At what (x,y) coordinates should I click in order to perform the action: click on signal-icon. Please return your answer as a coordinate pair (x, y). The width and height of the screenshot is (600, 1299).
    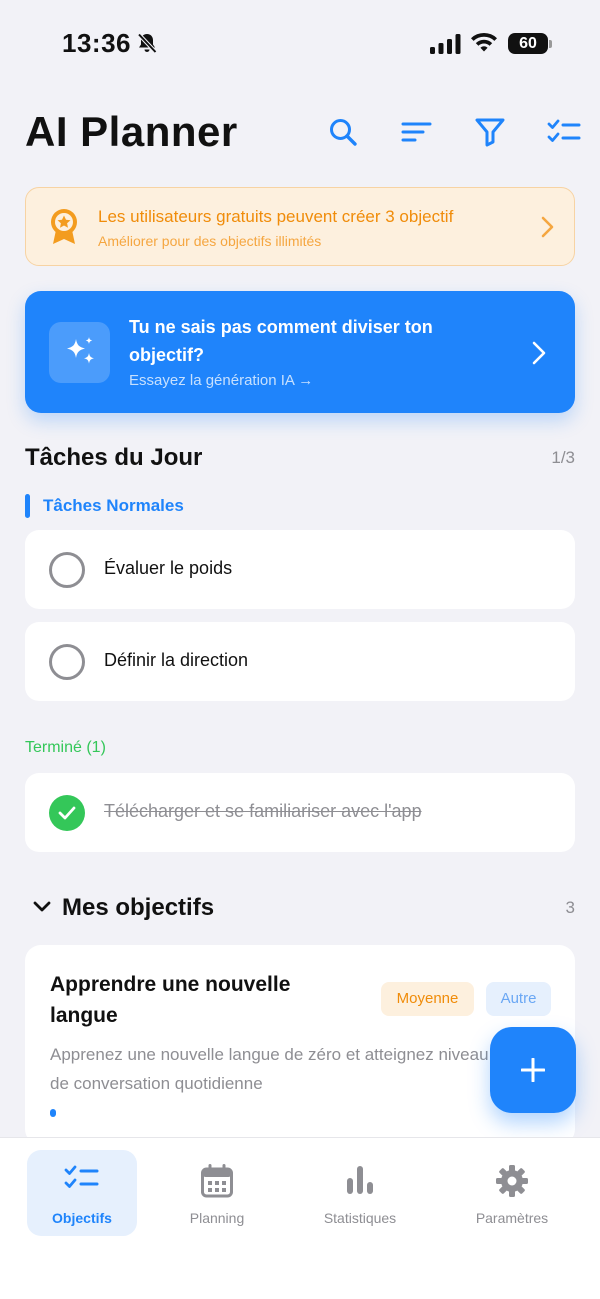
    Looking at the image, I should click on (446, 46).